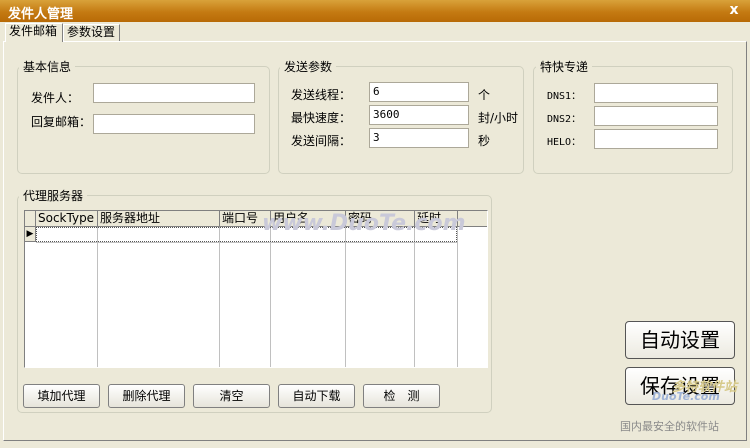 This screenshot has width=750, height=448. Describe the element at coordinates (308, 66) in the screenshot. I see `send-params-title: 发送参数` at that location.